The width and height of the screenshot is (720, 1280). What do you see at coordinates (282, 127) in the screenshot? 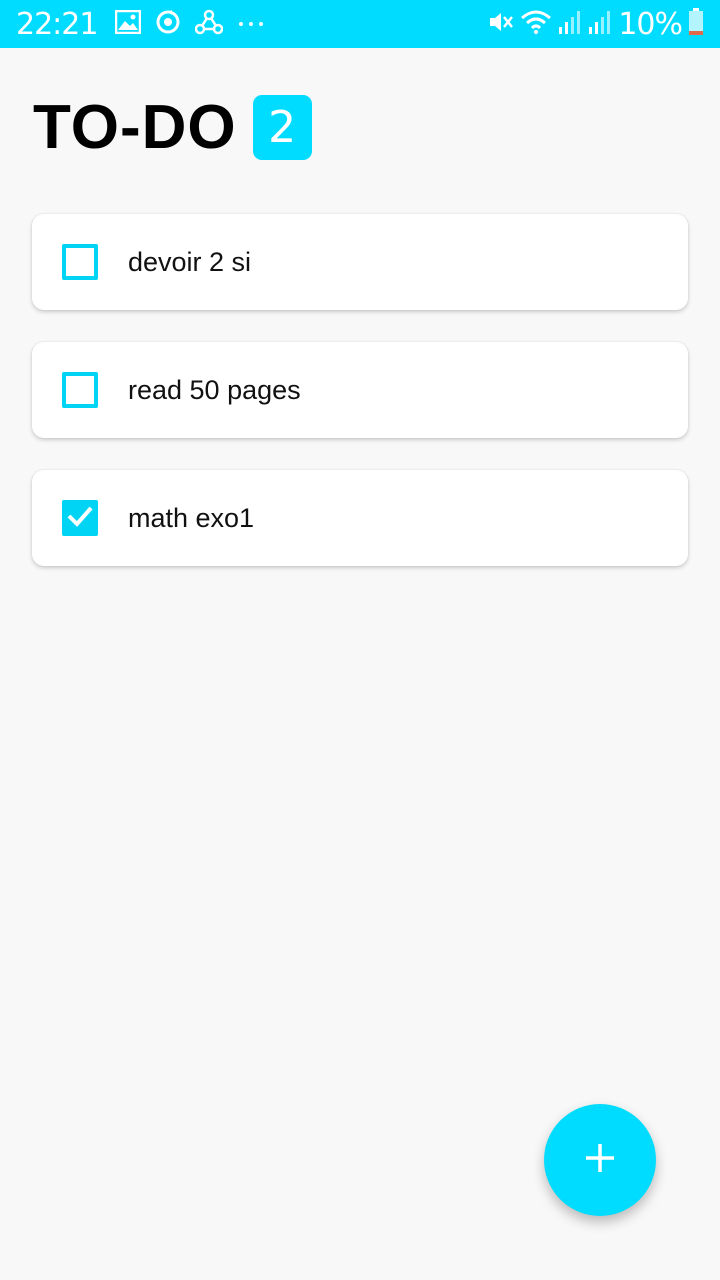
I see `task-count-badge: 2` at bounding box center [282, 127].